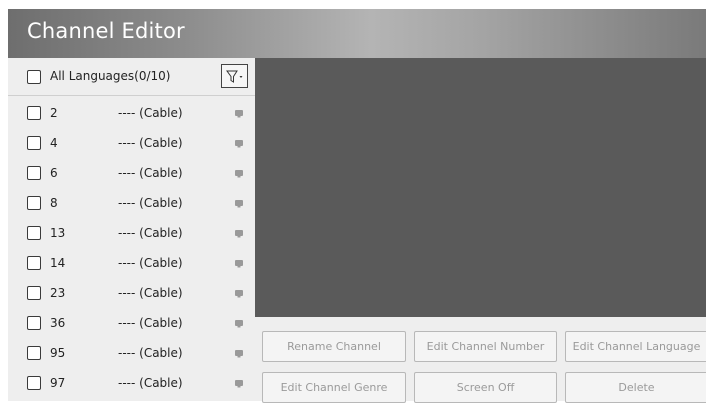 This screenshot has width=706, height=403. I want to click on select-all-row: All Languages(0/10), so click(131, 77).